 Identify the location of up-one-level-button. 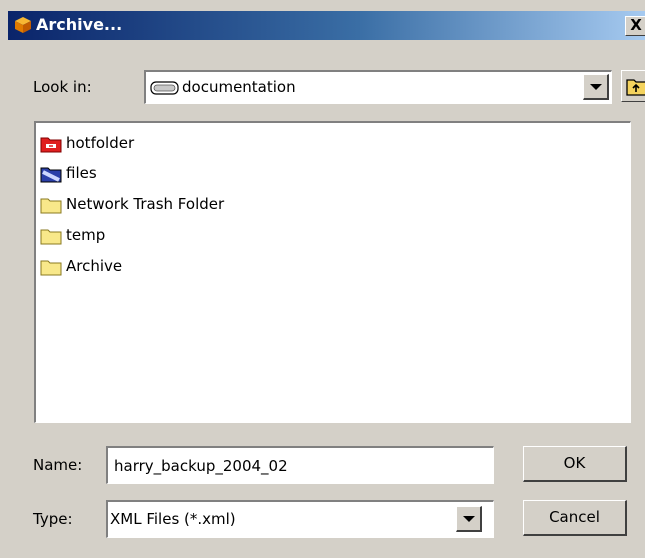
(633, 86).